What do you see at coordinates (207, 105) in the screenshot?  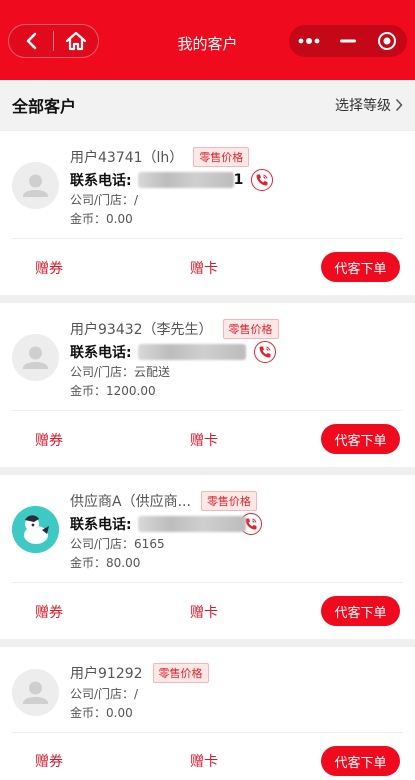 I see `filter-bar: 全部客户 选择等级` at bounding box center [207, 105].